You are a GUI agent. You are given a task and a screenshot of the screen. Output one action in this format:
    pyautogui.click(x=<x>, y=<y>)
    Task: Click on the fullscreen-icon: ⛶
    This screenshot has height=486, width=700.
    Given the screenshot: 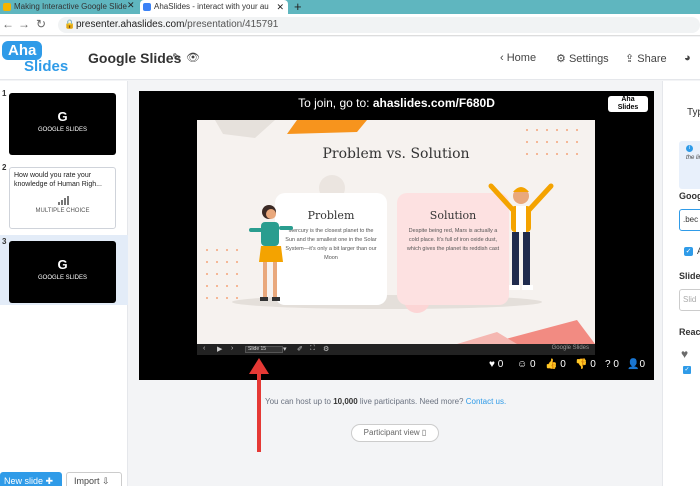 What is the action you would take?
    pyautogui.click(x=312, y=349)
    